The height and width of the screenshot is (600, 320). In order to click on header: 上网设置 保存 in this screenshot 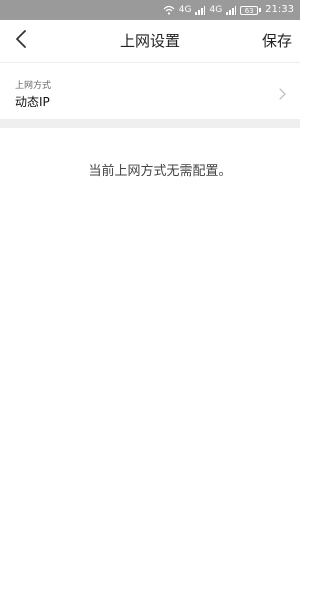, I will do `click(150, 41)`.